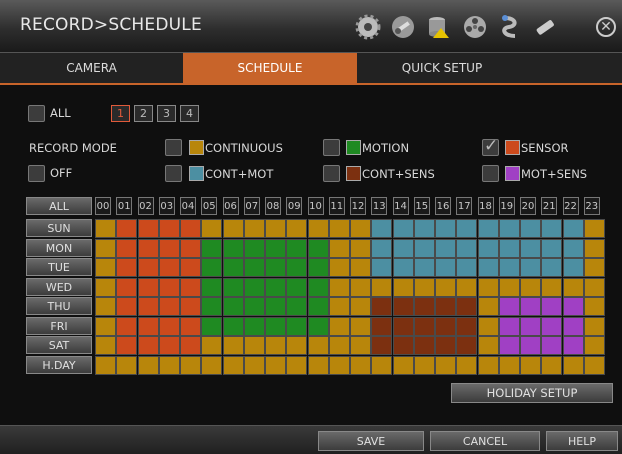 The height and width of the screenshot is (454, 622). Describe the element at coordinates (173, 147) in the screenshot. I see `continuous-checkbox` at that location.